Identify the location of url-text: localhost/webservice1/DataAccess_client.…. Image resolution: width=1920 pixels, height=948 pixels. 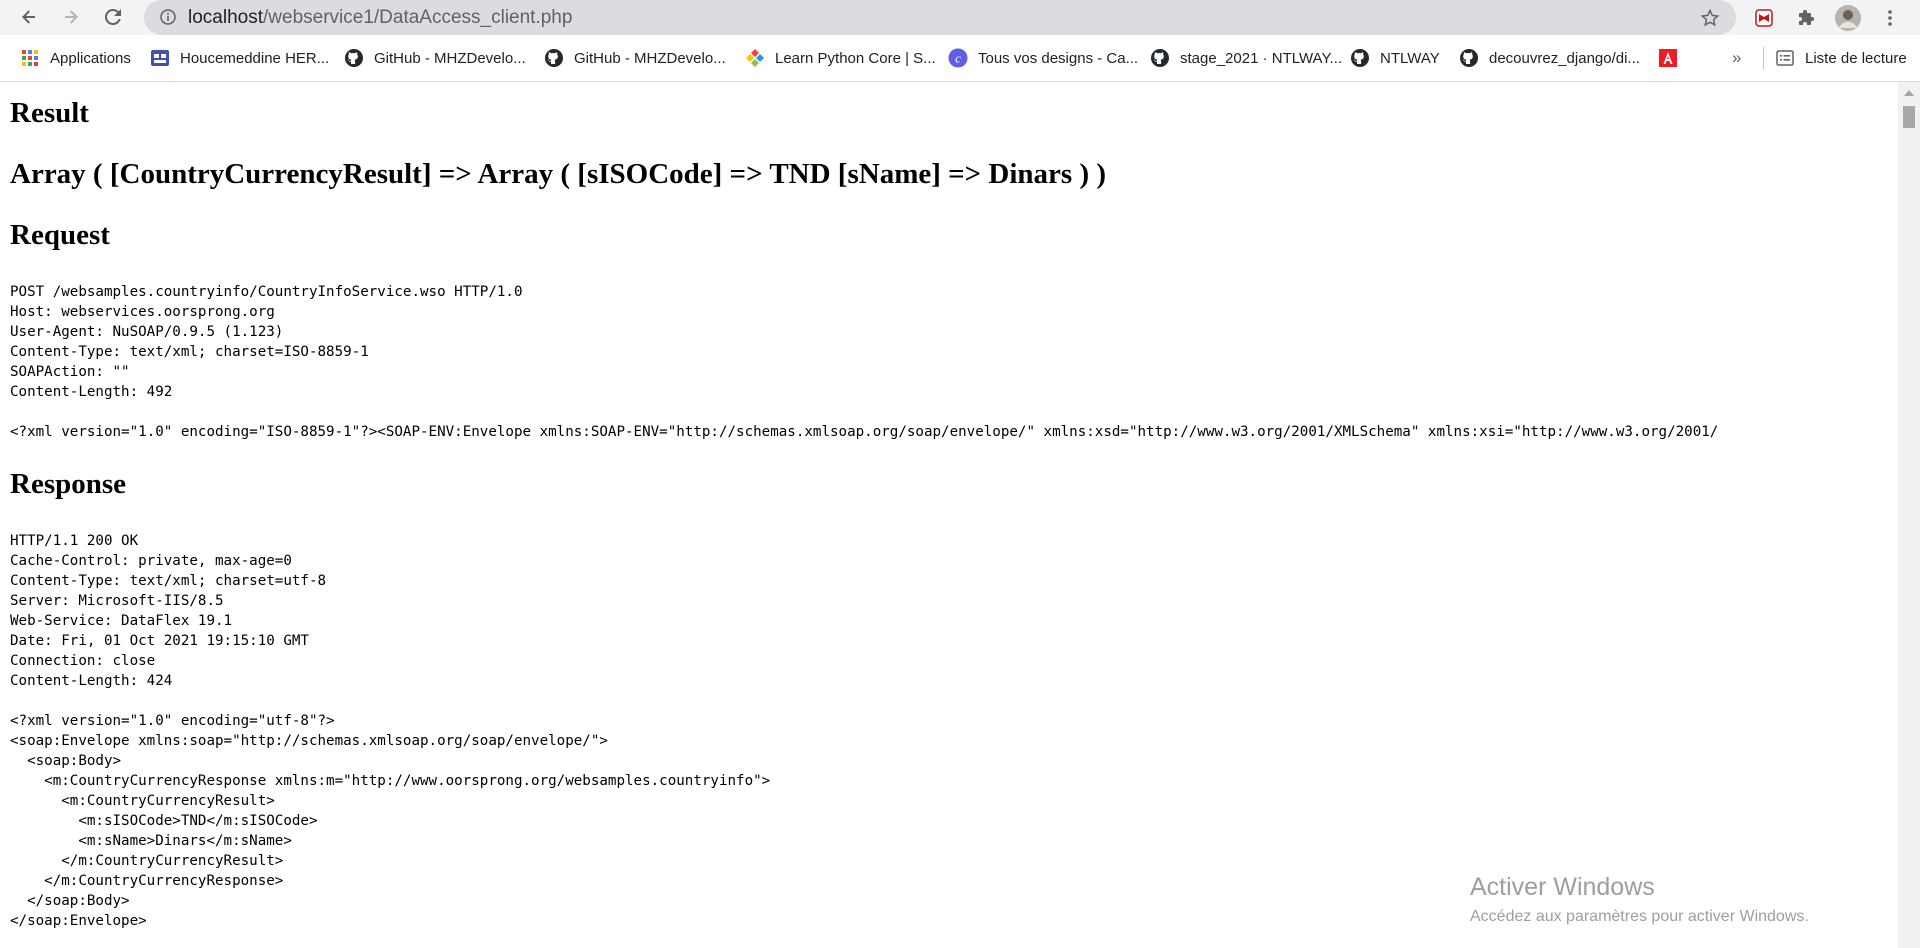
(380, 17).